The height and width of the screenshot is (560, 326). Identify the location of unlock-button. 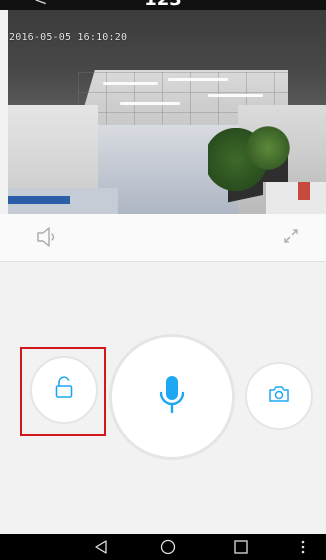
(64, 390).